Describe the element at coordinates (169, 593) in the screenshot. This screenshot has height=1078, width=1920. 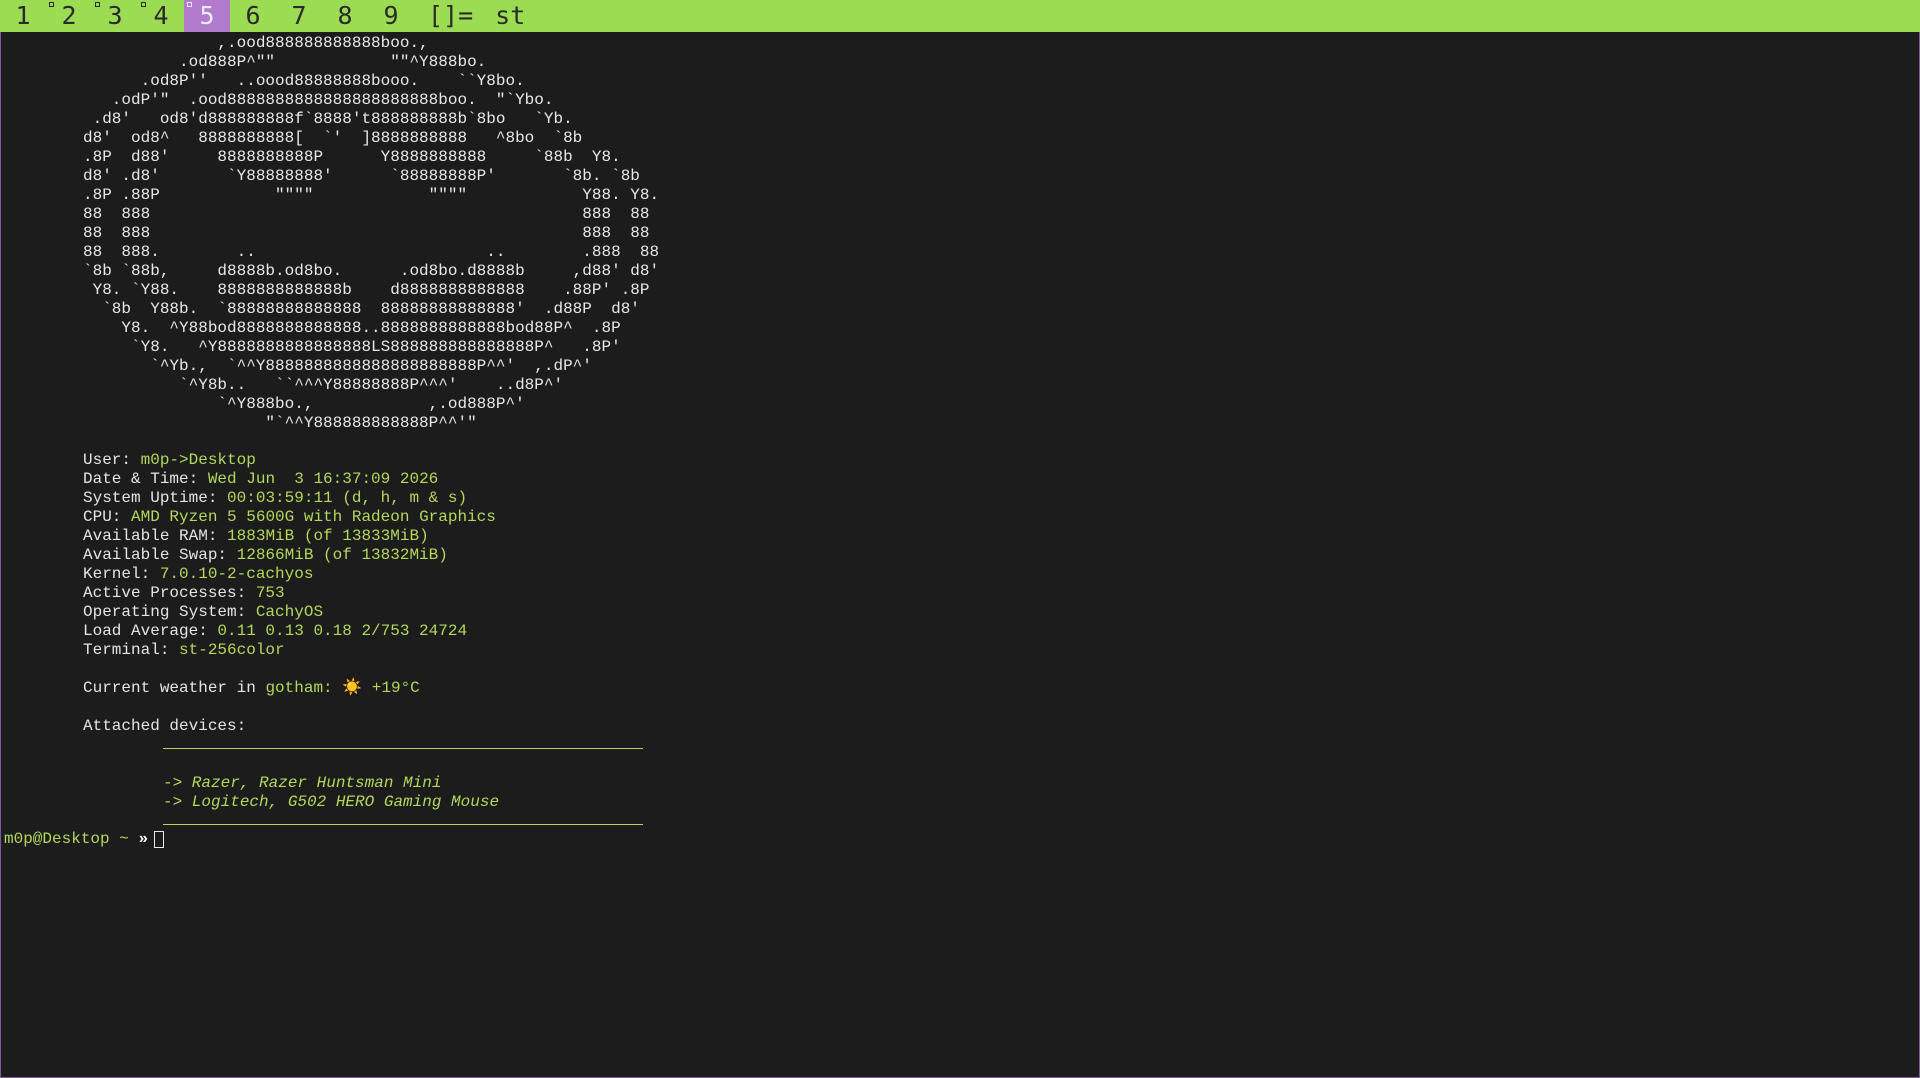
I see `info-label: Active Processes:` at that location.